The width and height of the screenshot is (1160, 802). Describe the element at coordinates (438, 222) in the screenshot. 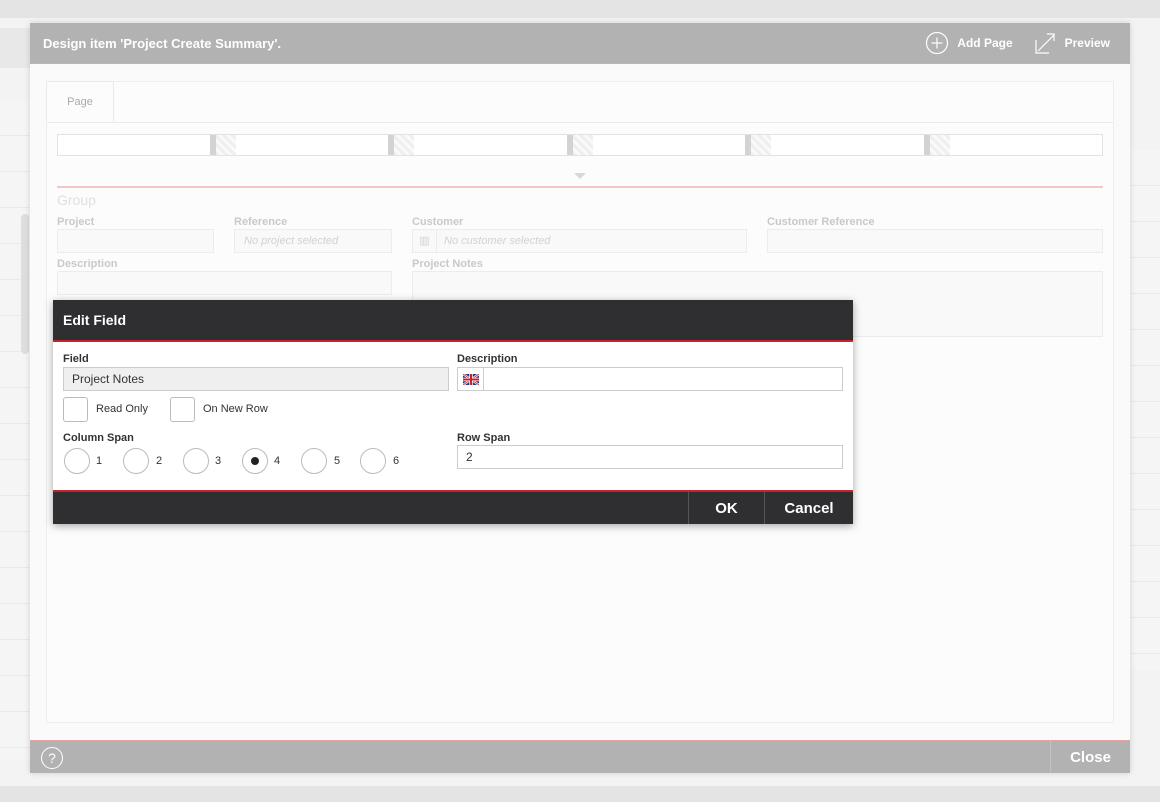

I see `customer-label: Customer` at that location.